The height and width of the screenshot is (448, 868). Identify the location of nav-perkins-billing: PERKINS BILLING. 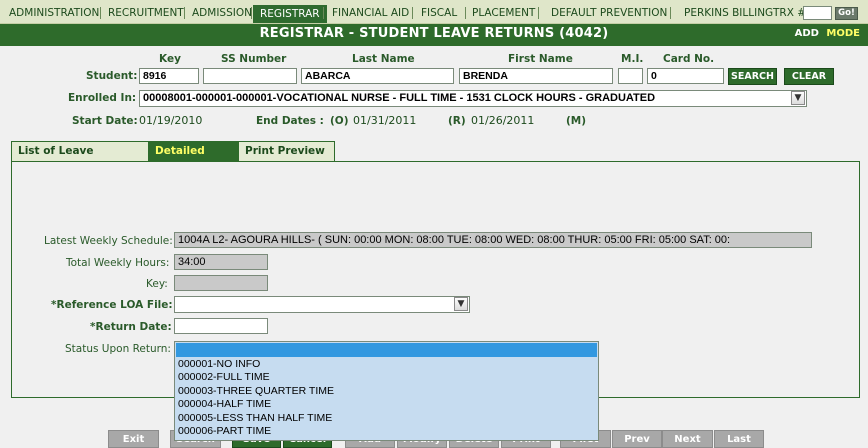
(728, 13).